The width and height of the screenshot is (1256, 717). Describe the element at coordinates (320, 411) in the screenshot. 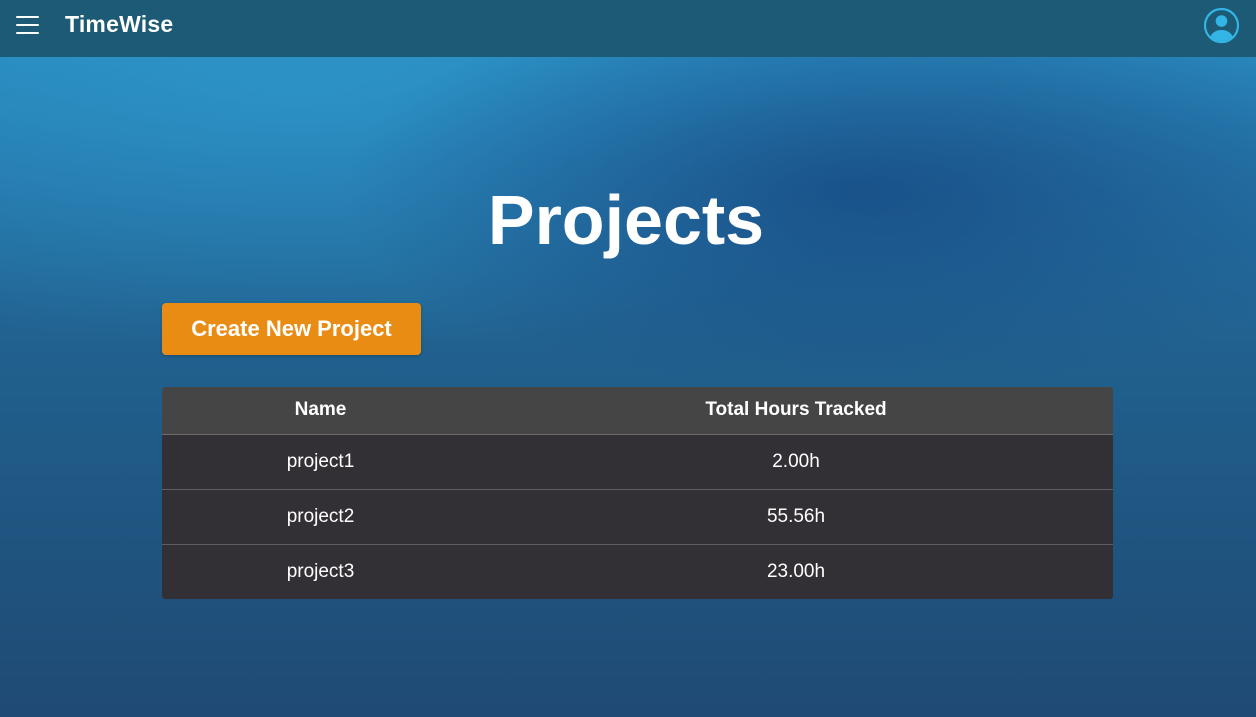

I see `column-header-name: Name` at that location.